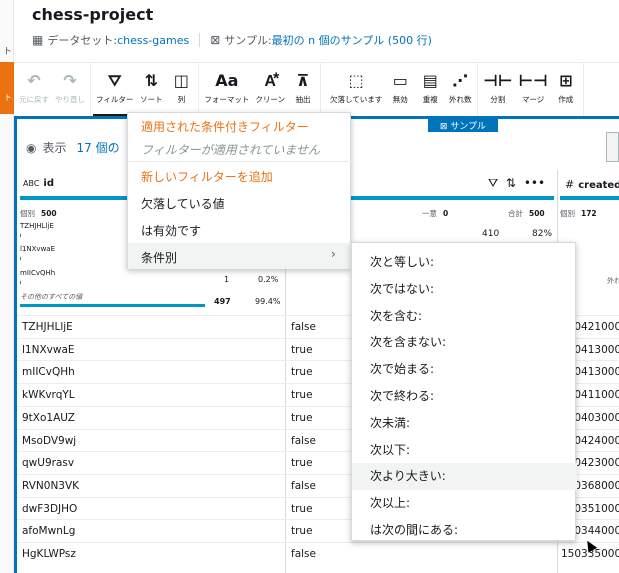 Image resolution: width=619 pixels, height=573 pixels. What do you see at coordinates (613, 281) in the screenshot?
I see `stat-partial: 外れ` at bounding box center [613, 281].